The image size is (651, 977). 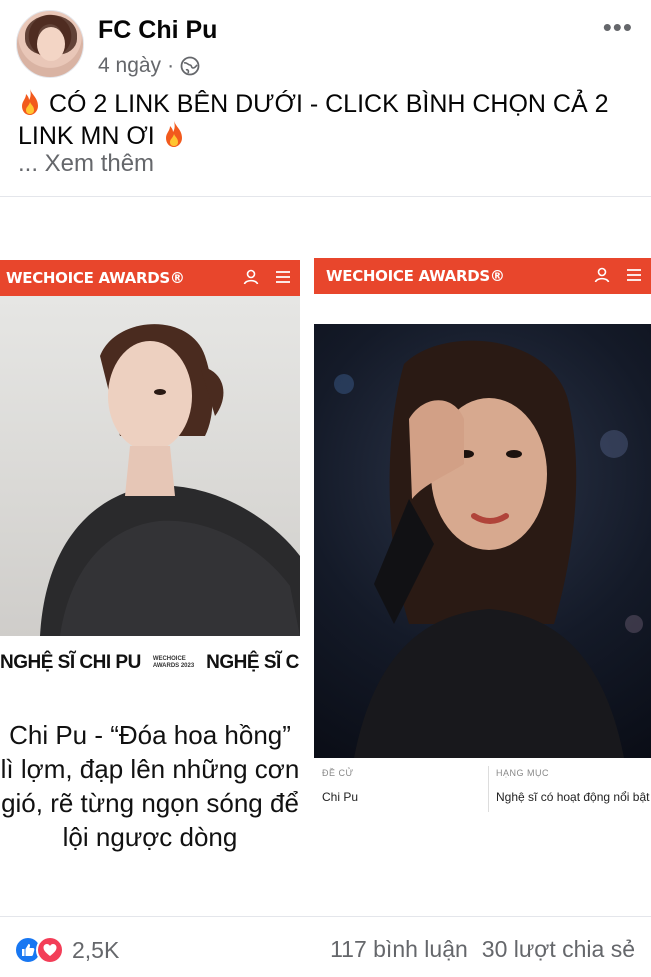 I want to click on globe-icon, so click(x=190, y=66).